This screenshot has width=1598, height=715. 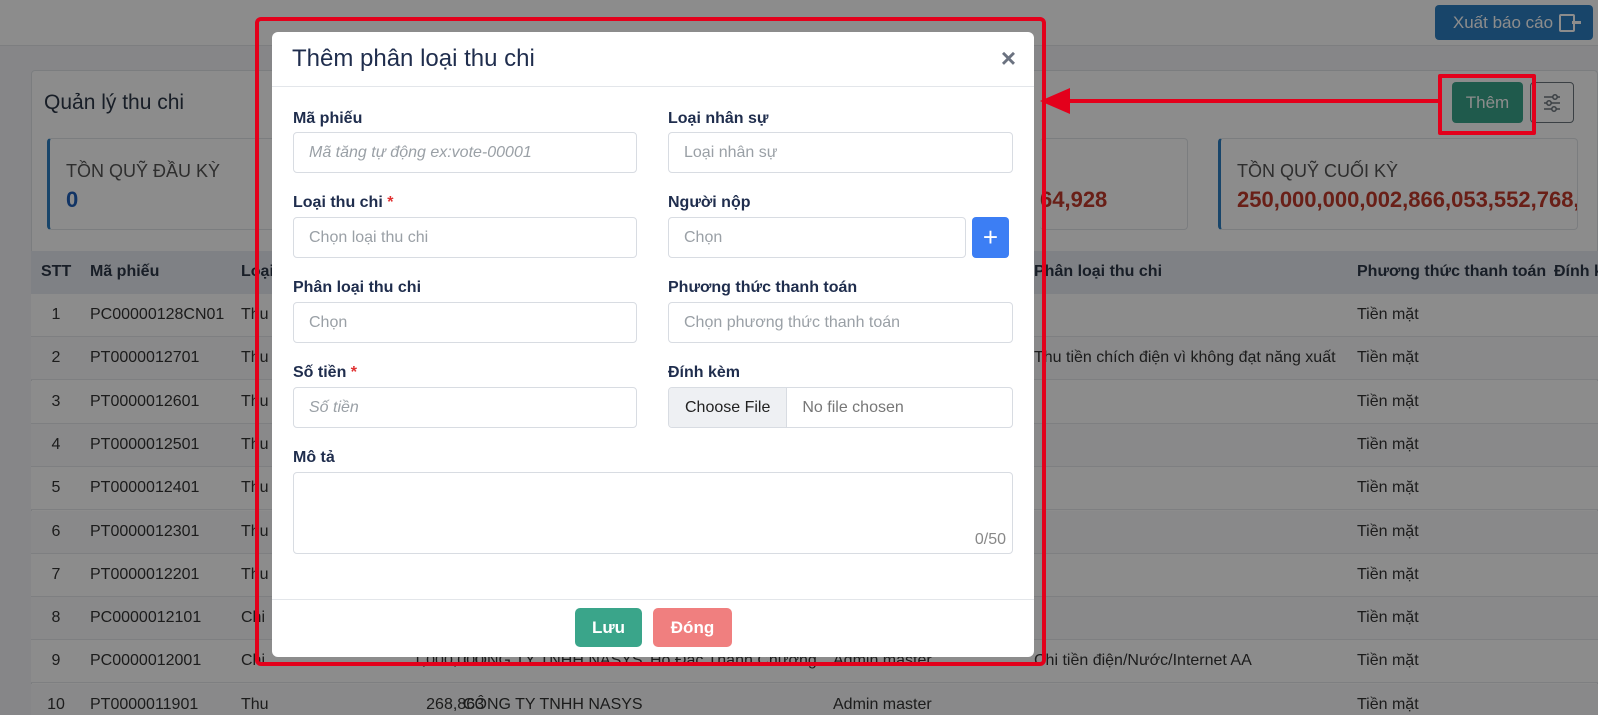 What do you see at coordinates (1254, 101) in the screenshot?
I see `annotation-arrow-line` at bounding box center [1254, 101].